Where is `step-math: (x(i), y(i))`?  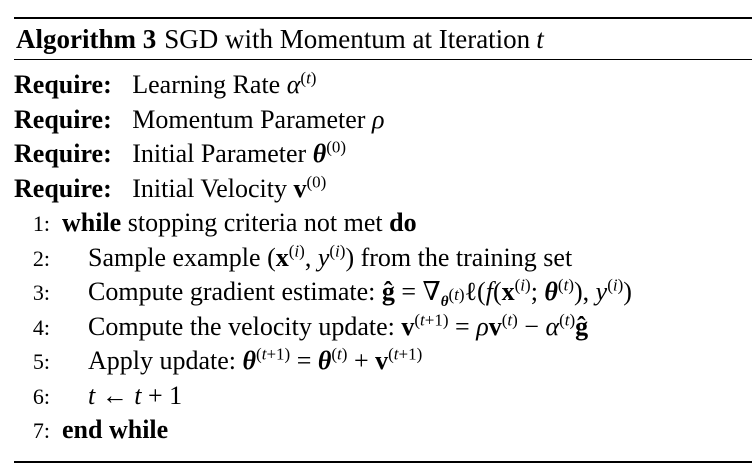 step-math: (x(i), y(i)) is located at coordinates (311, 256).